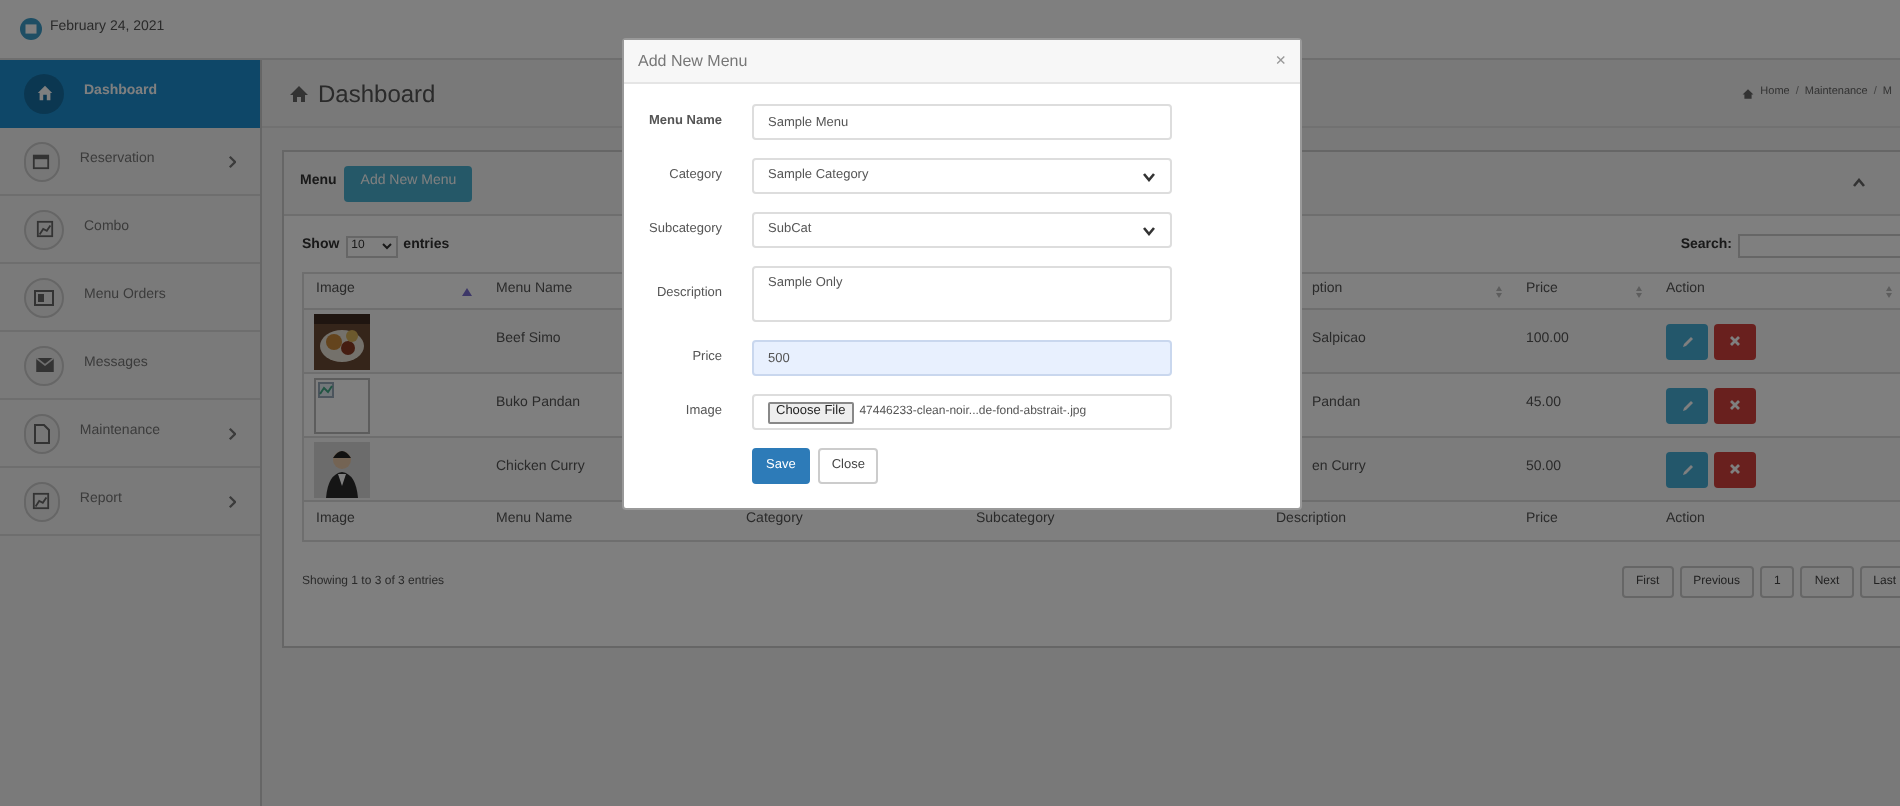 The image size is (1900, 806). Describe the element at coordinates (377, 94) in the screenshot. I see `page-title: Dashboard` at that location.